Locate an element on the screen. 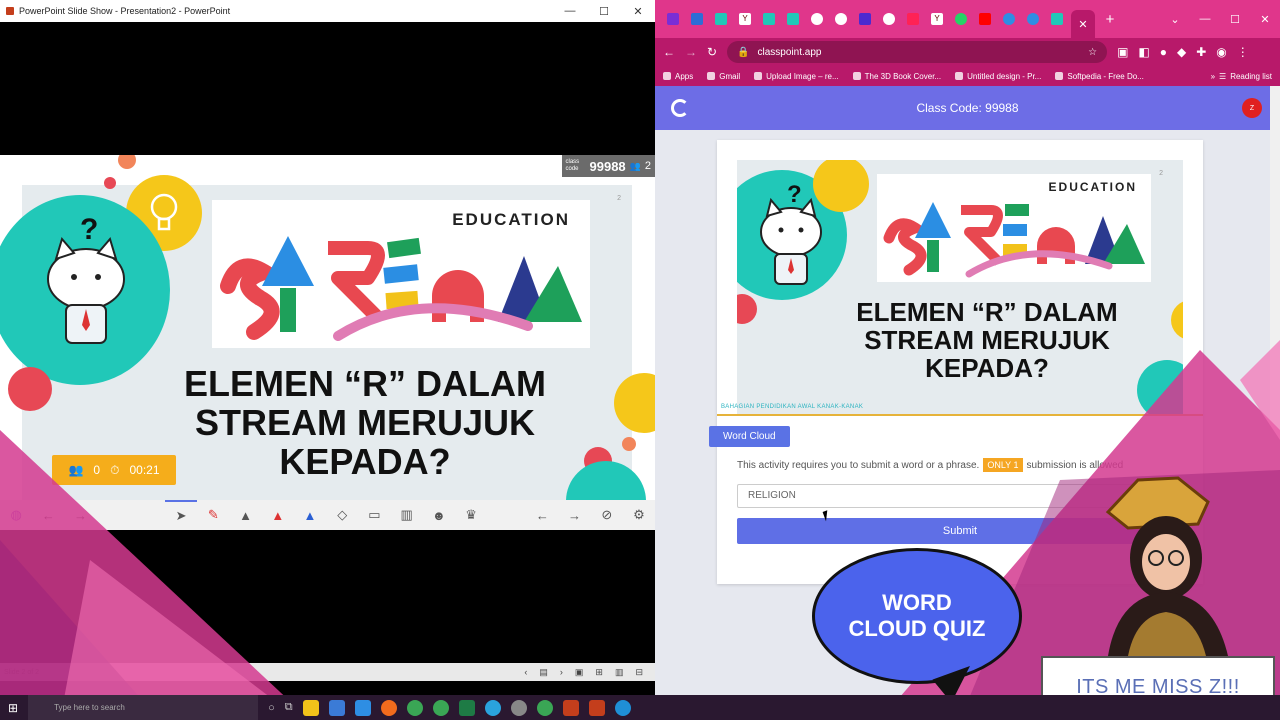  nav-right-icon: › is located at coordinates (561, 672).